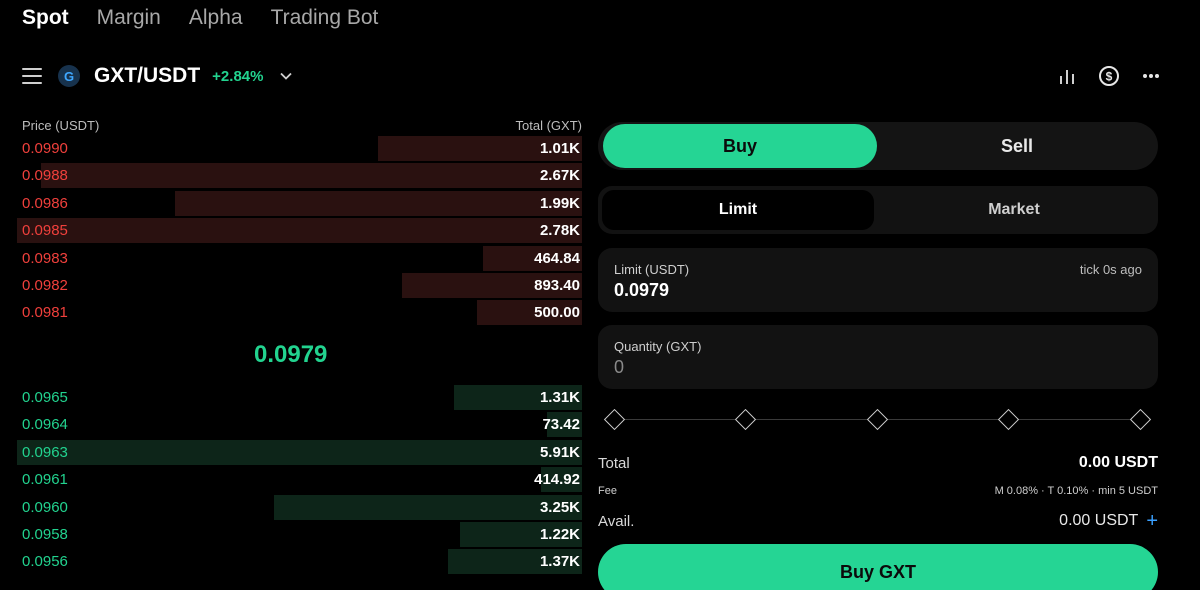  What do you see at coordinates (291, 354) in the screenshot?
I see `mid-price: 0.0979` at bounding box center [291, 354].